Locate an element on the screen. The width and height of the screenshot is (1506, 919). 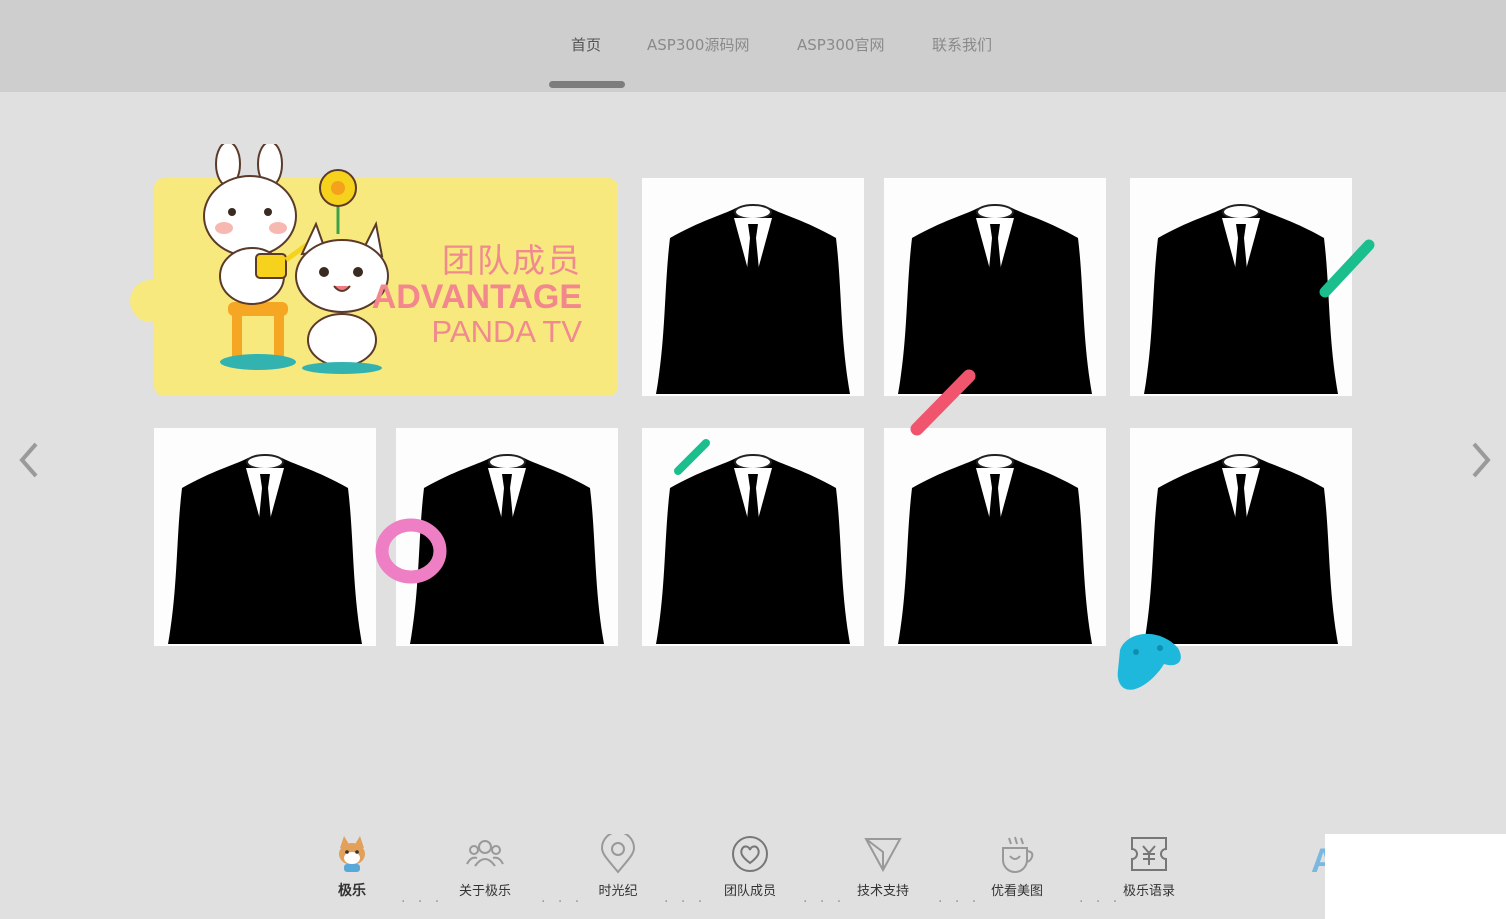
nav-home-link: 首页 is located at coordinates (586, 44).